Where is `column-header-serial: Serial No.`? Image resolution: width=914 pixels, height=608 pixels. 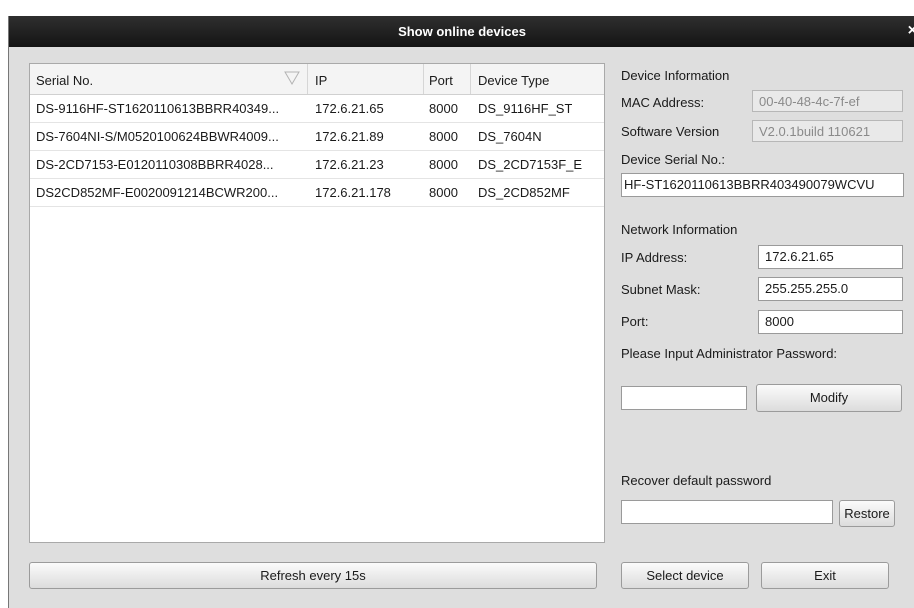
column-header-serial: Serial No. is located at coordinates (64, 80).